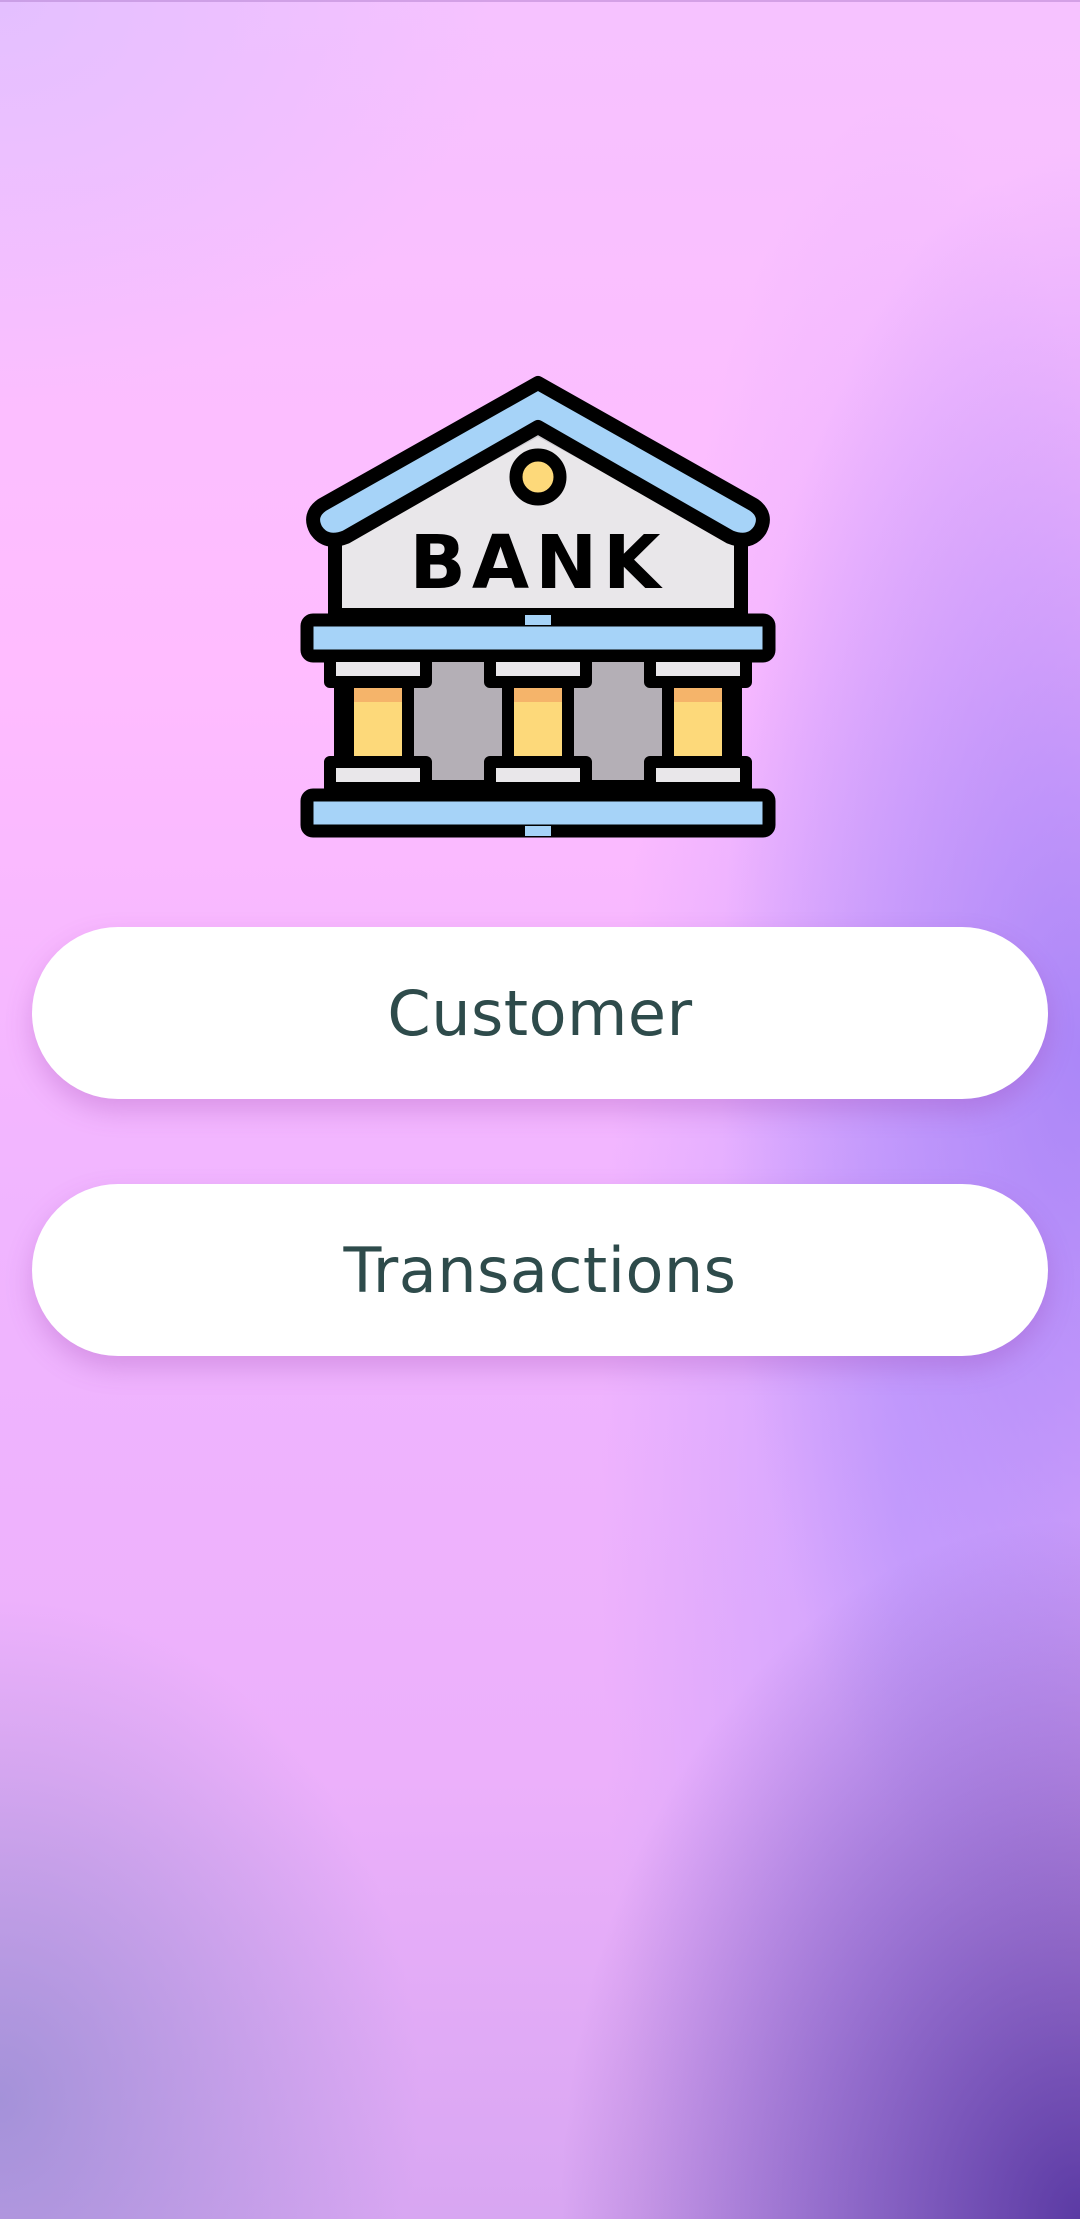  I want to click on transactions-button-label: Transactions, so click(540, 1270).